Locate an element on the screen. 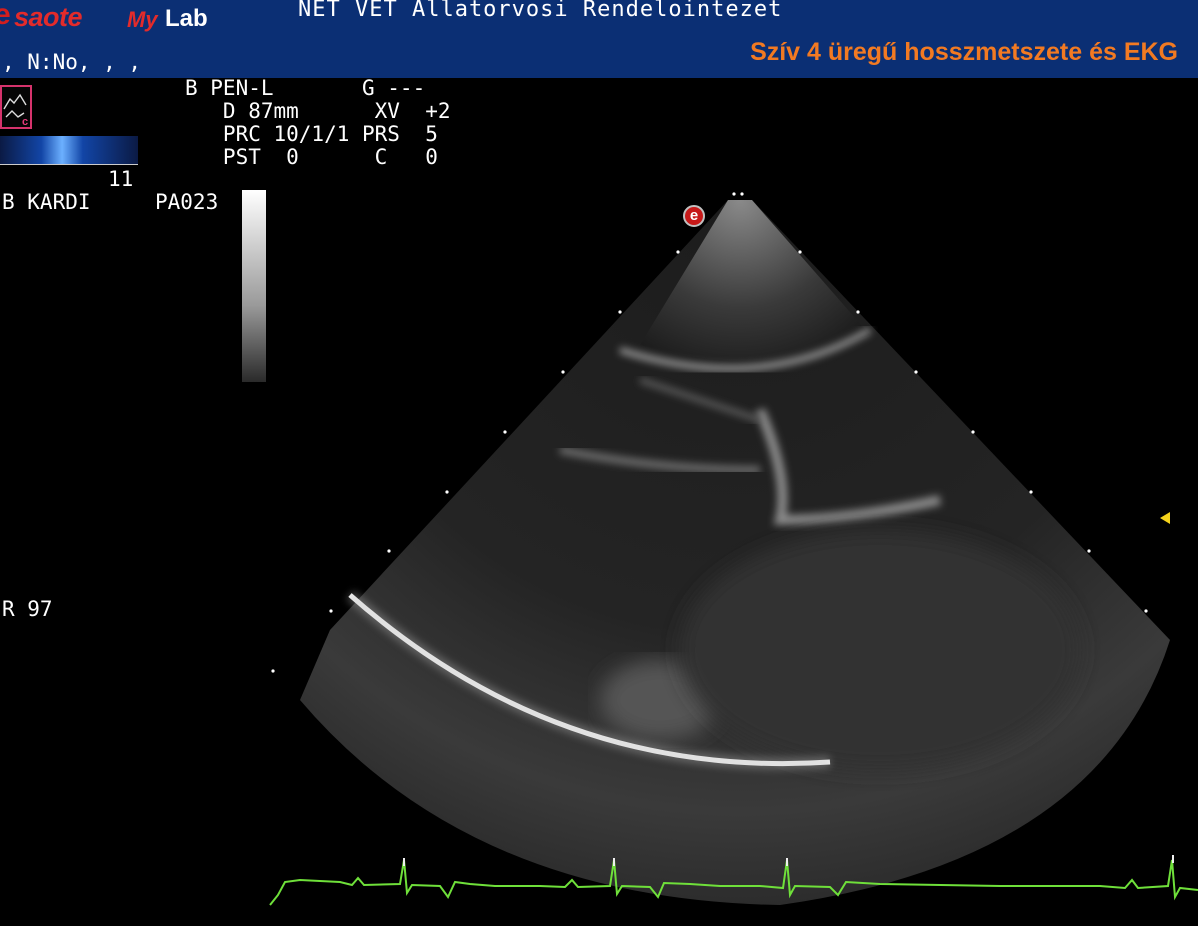  far-tissue is located at coordinates (880, 650).